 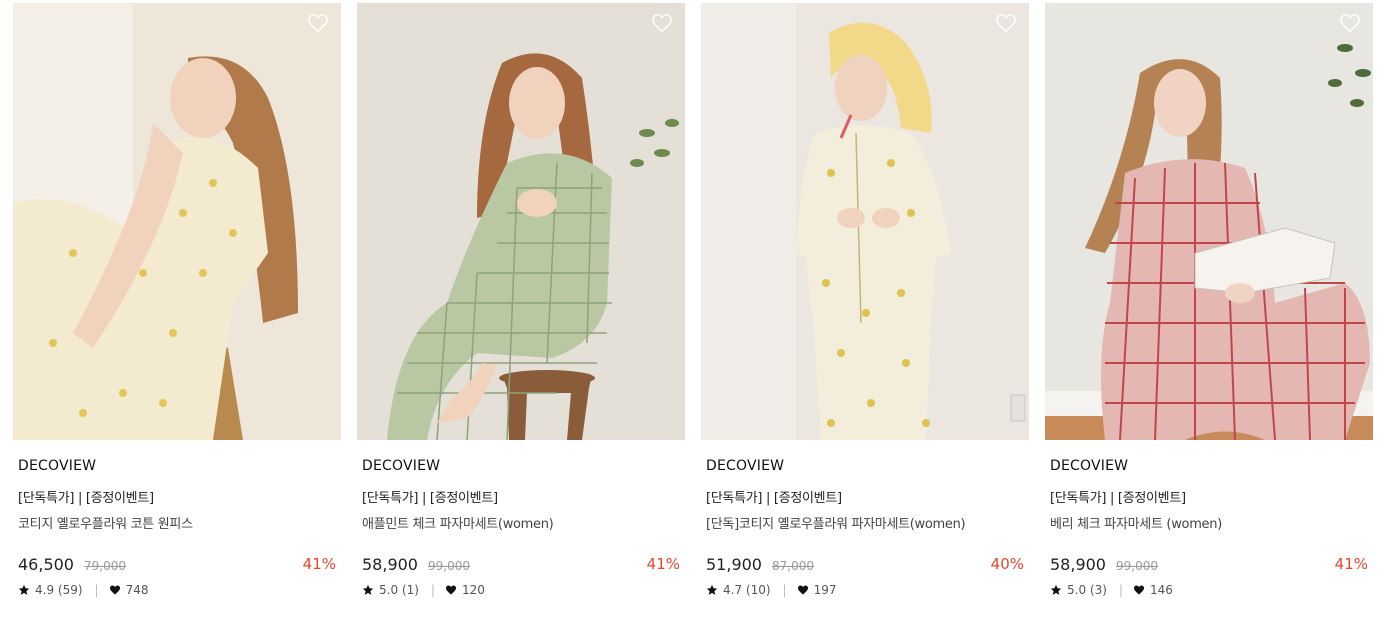 What do you see at coordinates (1209, 522) in the screenshot?
I see `product-name: 베리 체크 파자마세트 (women)` at bounding box center [1209, 522].